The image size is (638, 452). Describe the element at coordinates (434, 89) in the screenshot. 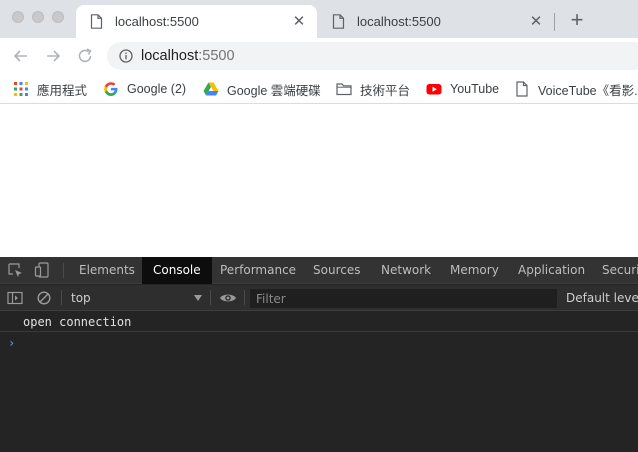

I see `youtube-icon` at that location.